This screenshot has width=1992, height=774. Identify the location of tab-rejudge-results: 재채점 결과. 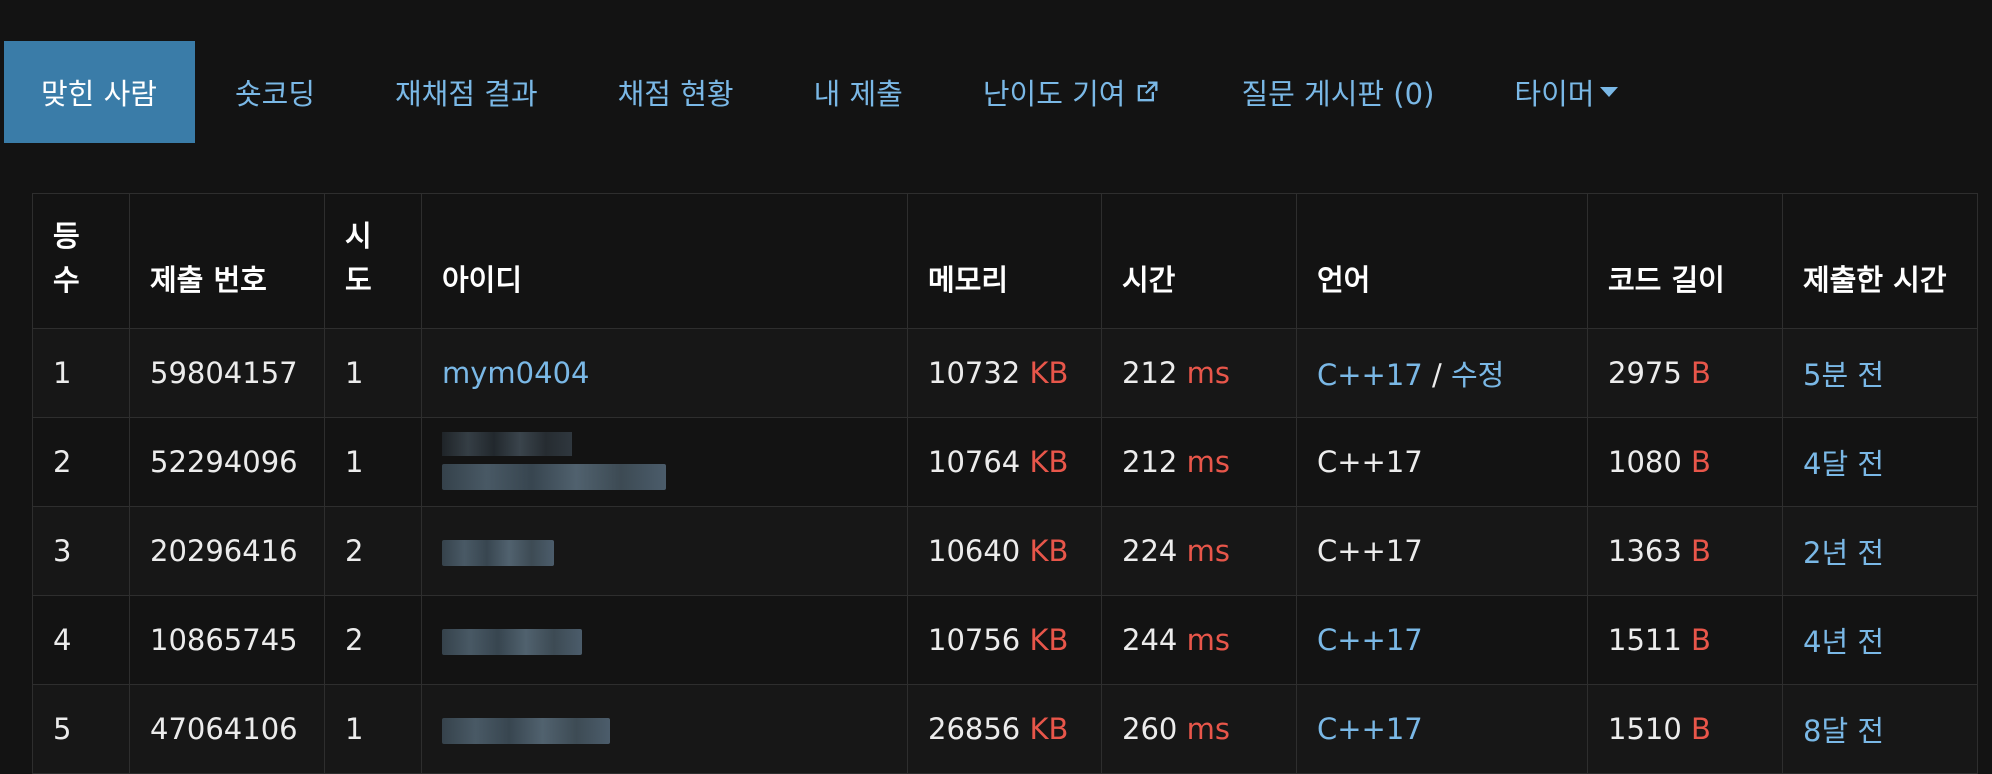
(466, 92).